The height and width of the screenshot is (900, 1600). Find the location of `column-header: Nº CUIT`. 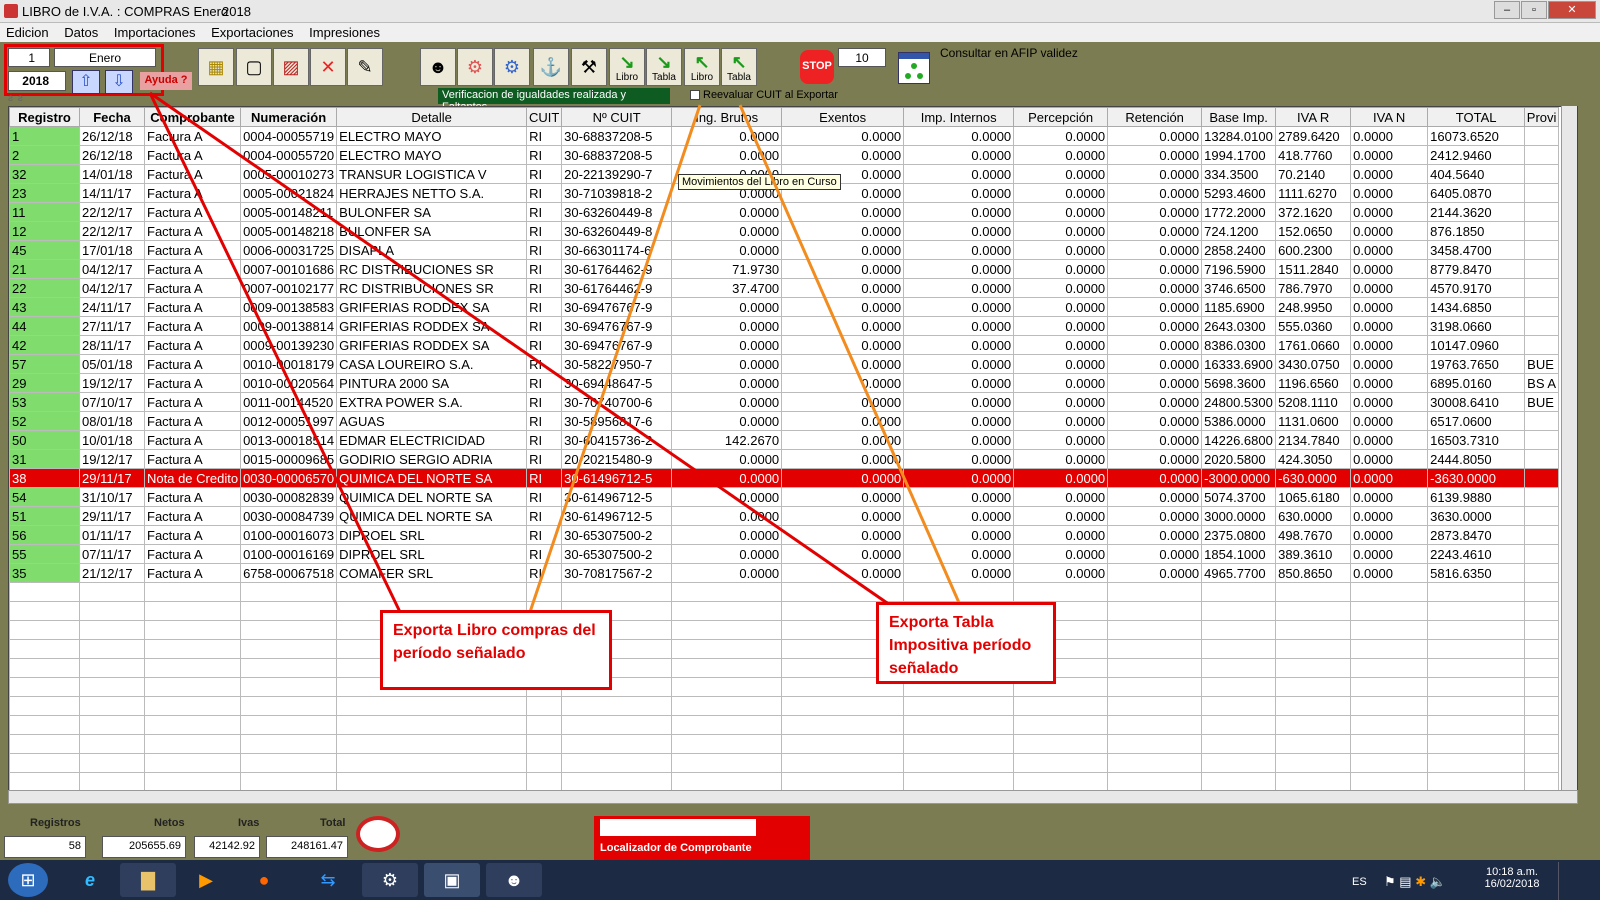

column-header: Nº CUIT is located at coordinates (617, 117).